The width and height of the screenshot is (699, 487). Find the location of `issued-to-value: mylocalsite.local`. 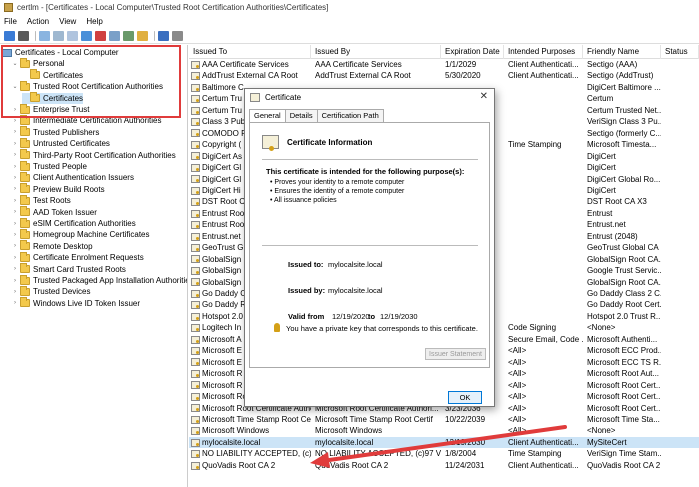

issued-to-value: mylocalsite.local is located at coordinates (355, 264).